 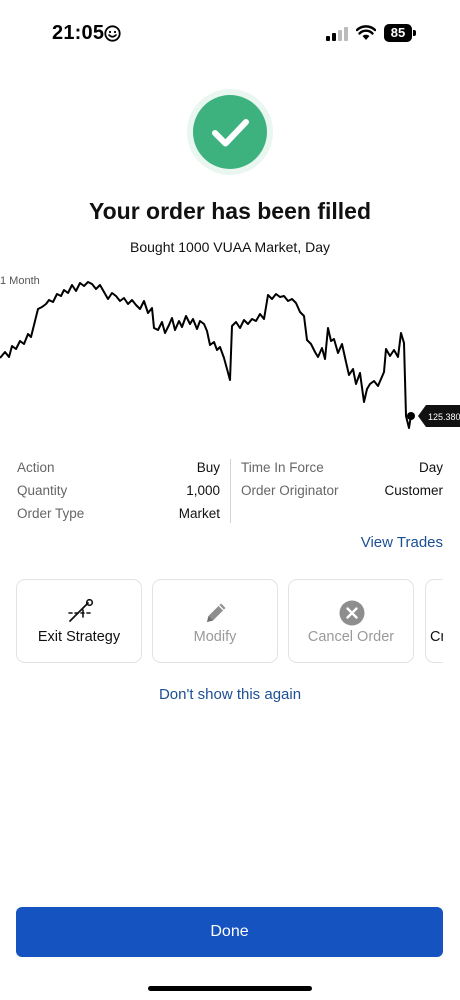 I want to click on exit-strategy-icon, so click(x=81, y=610).